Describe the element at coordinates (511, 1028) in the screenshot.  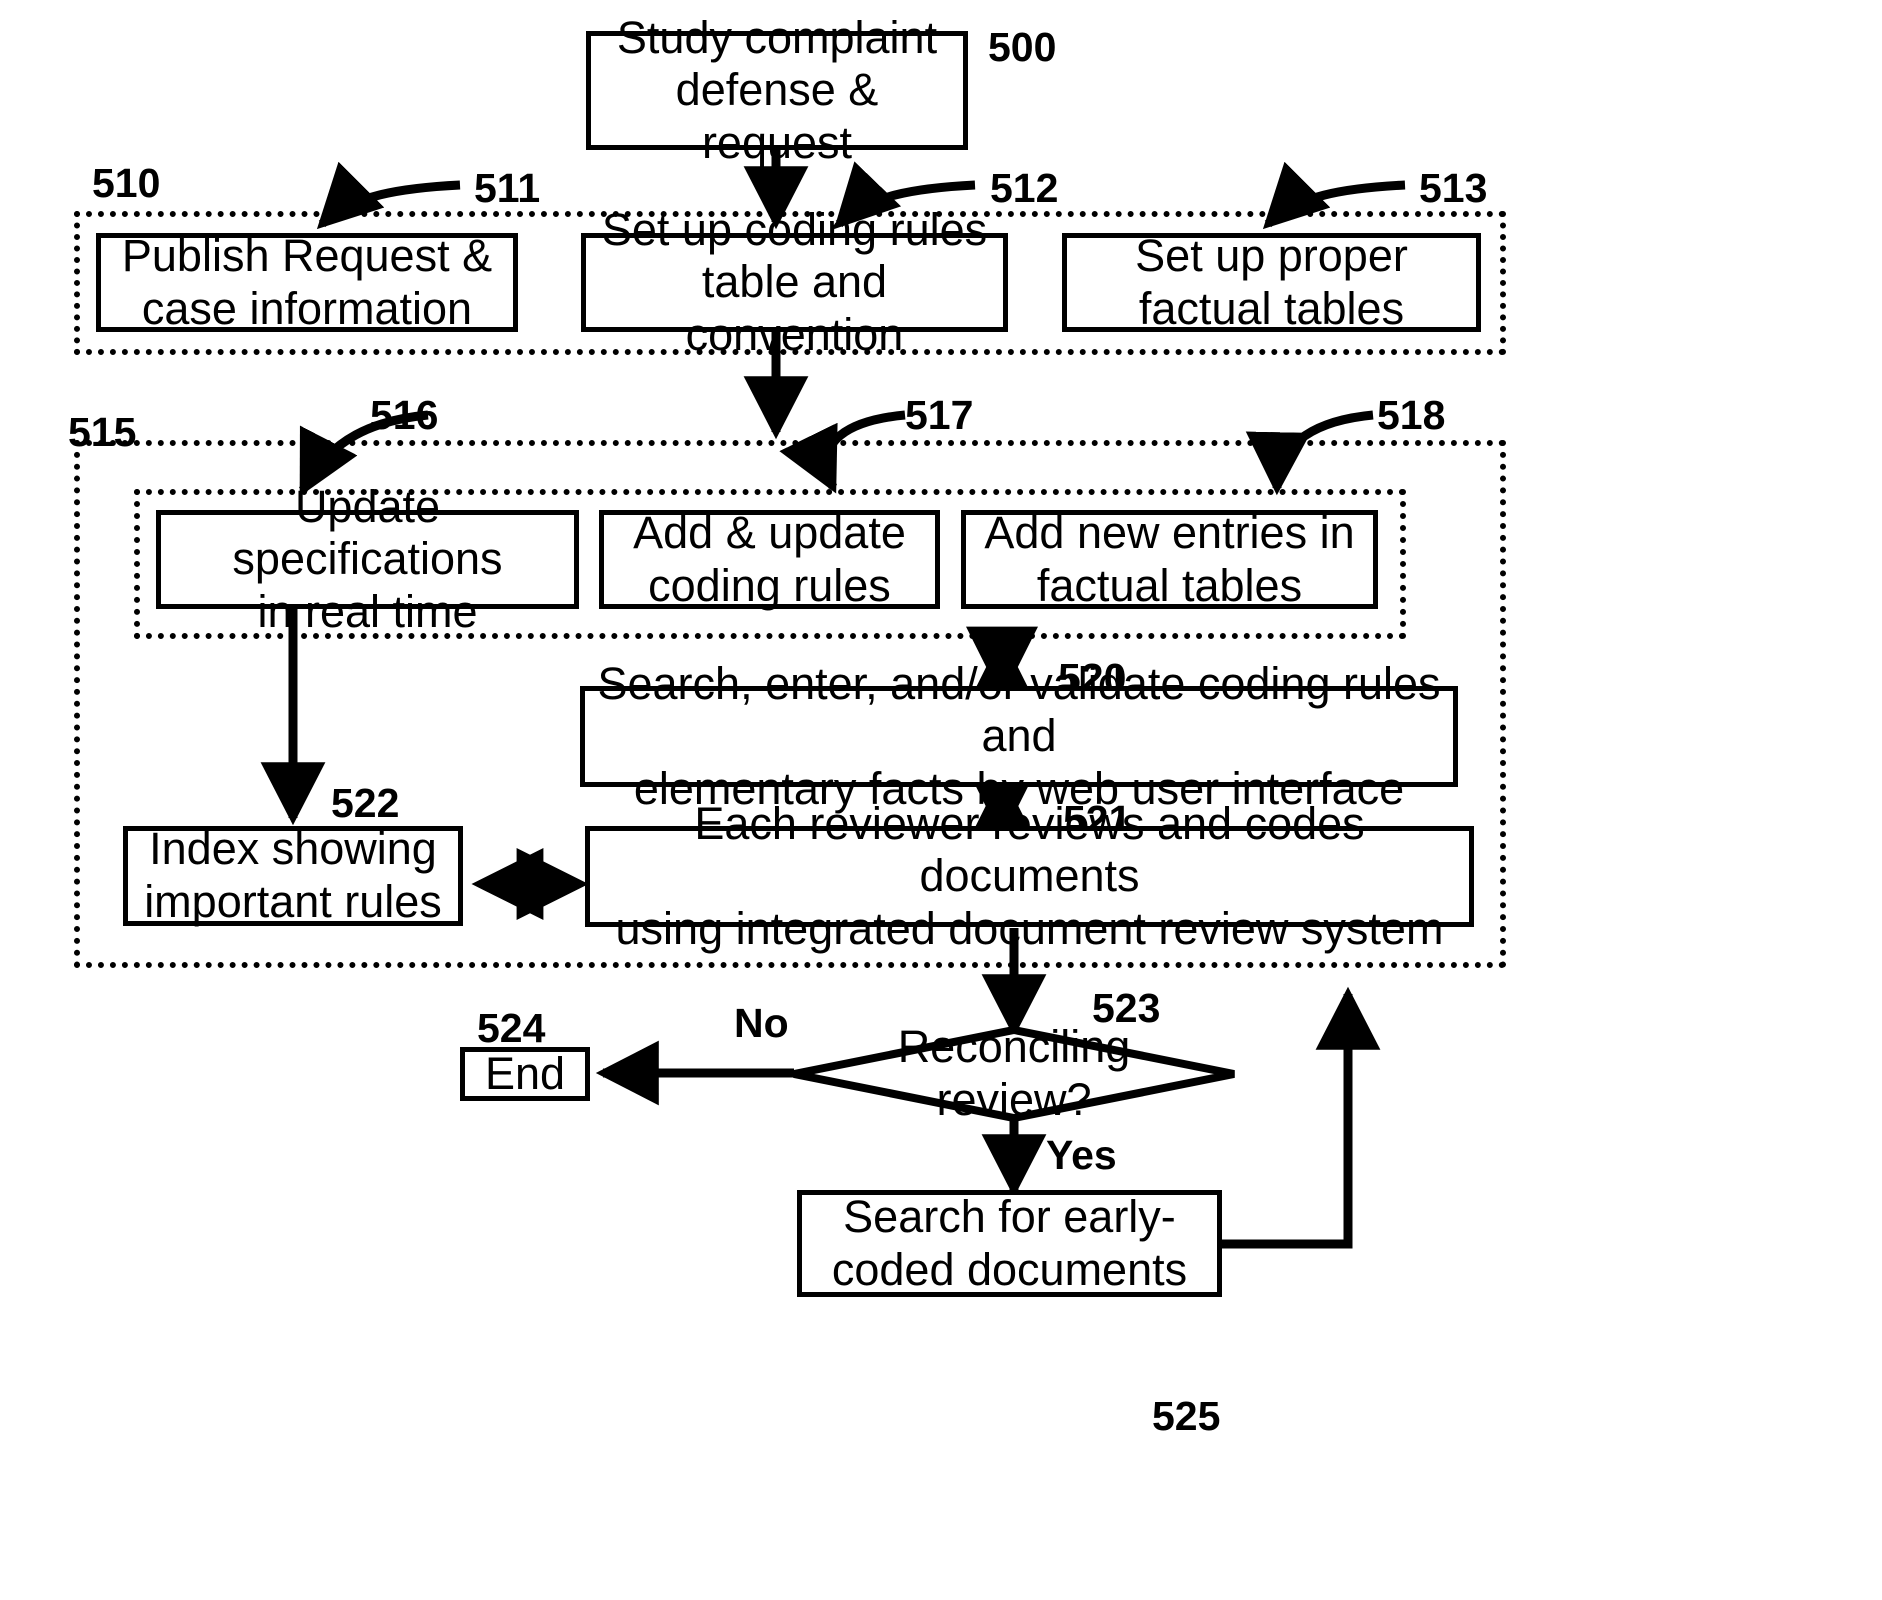
I see `ref-524: 524` at that location.